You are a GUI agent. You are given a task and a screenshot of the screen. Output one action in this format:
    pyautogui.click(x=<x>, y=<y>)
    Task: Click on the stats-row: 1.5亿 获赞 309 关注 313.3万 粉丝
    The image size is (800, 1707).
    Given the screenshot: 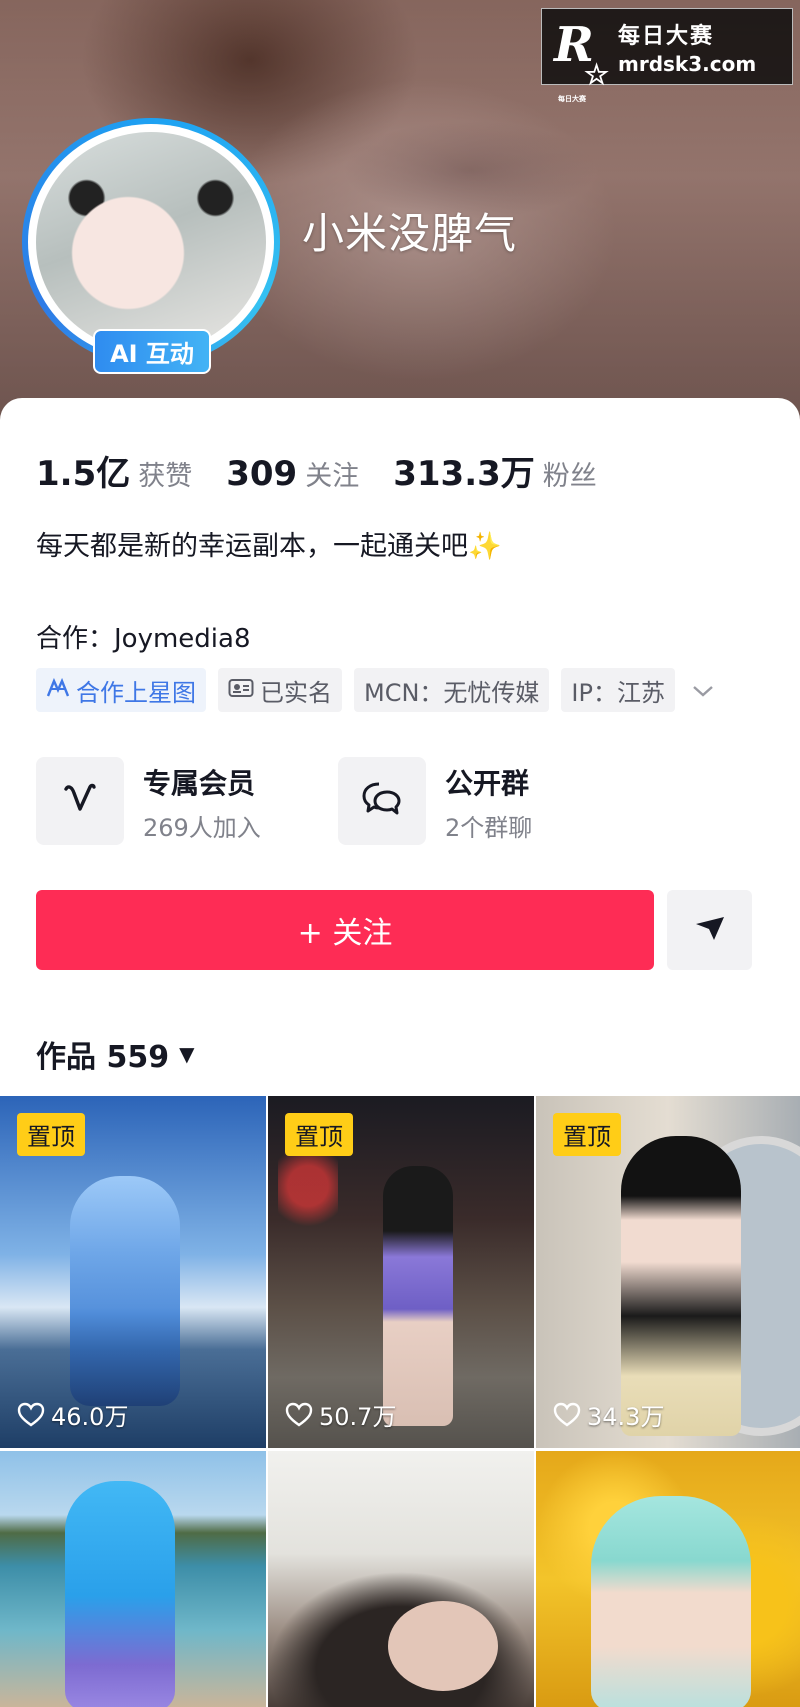 What is the action you would take?
    pyautogui.click(x=333, y=470)
    